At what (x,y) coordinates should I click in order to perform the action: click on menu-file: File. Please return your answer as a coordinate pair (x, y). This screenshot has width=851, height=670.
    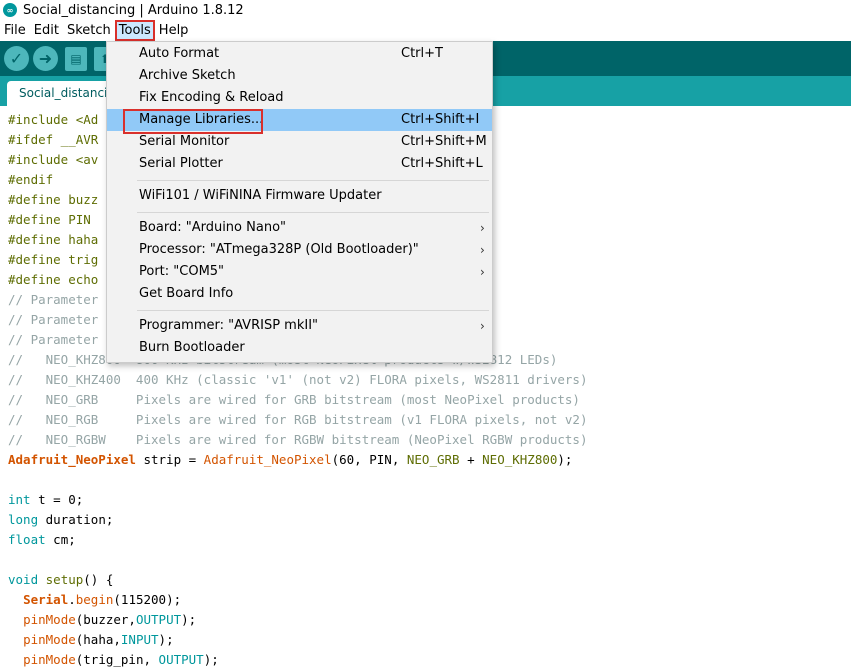
    Looking at the image, I should click on (15, 30).